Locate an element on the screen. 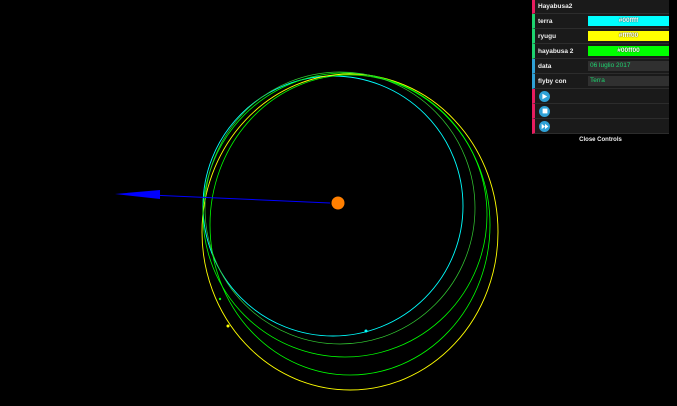  color-control-ryugu: ryugu #ffff00 is located at coordinates (600, 36).